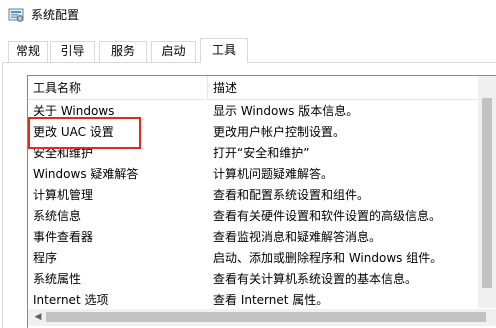 This screenshot has width=496, height=328. I want to click on highlight-annotation-box, so click(84, 133).